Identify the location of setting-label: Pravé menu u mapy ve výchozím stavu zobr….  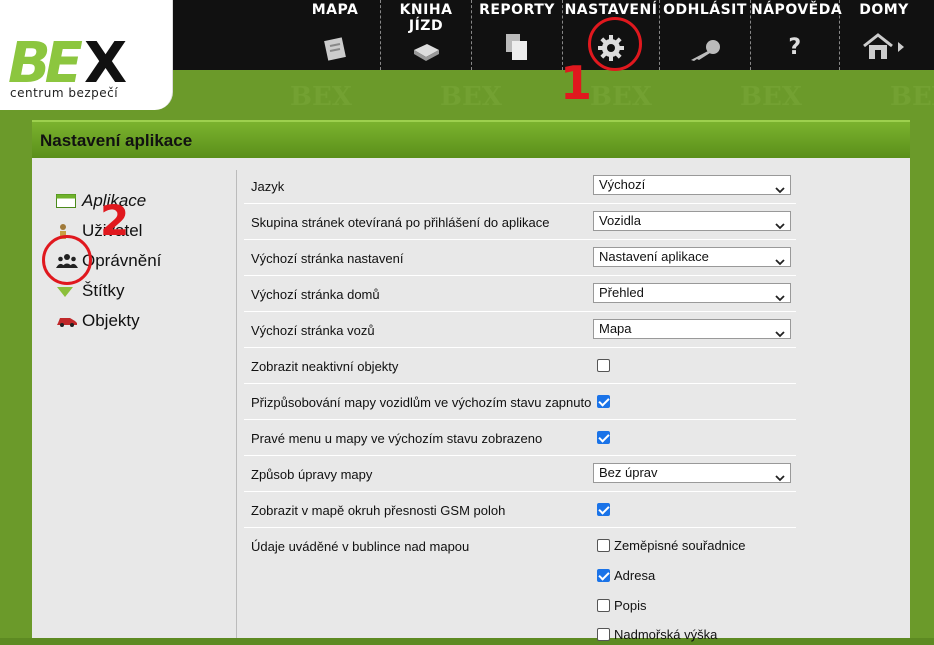
(397, 438).